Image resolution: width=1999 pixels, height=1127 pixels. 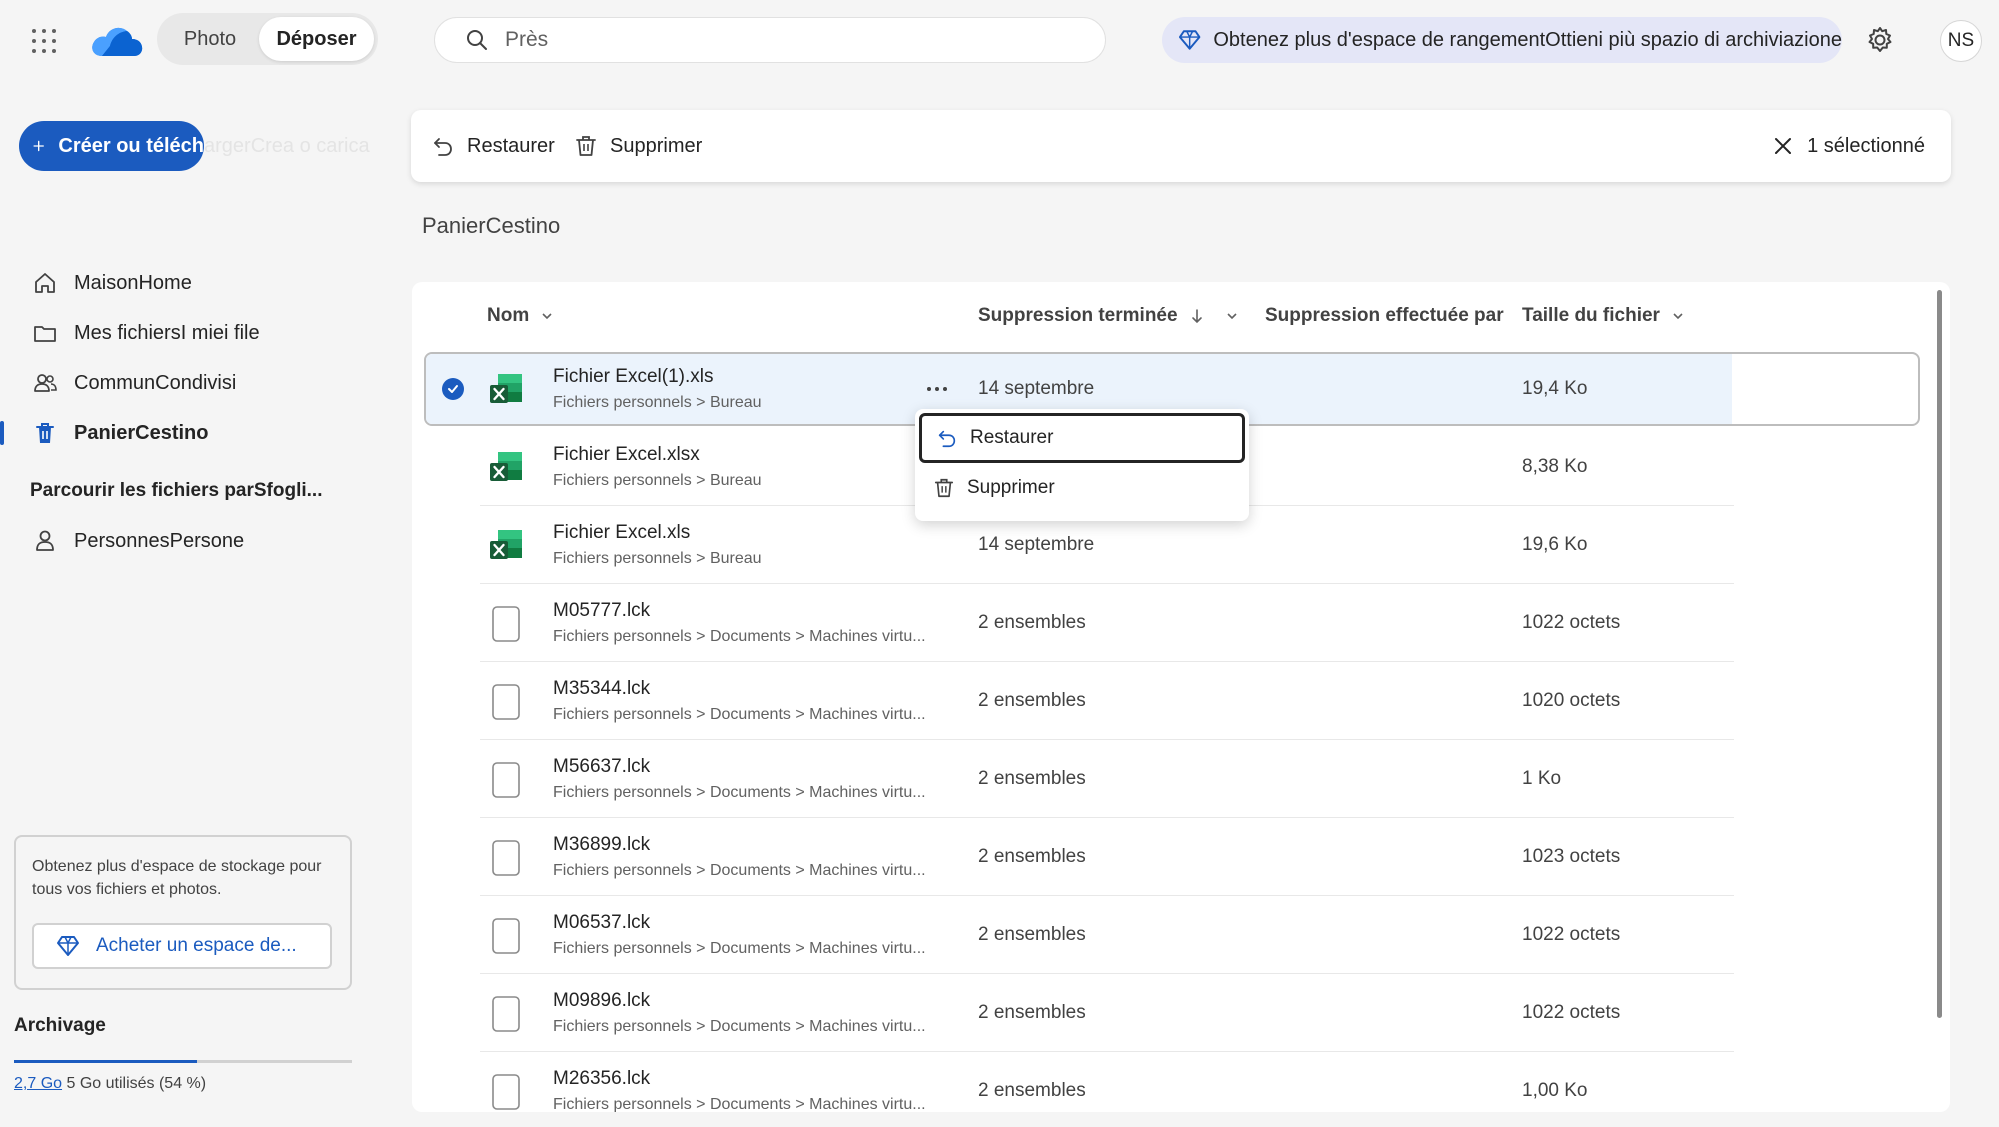 What do you see at coordinates (1189, 40) in the screenshot?
I see `diamond-icon` at bounding box center [1189, 40].